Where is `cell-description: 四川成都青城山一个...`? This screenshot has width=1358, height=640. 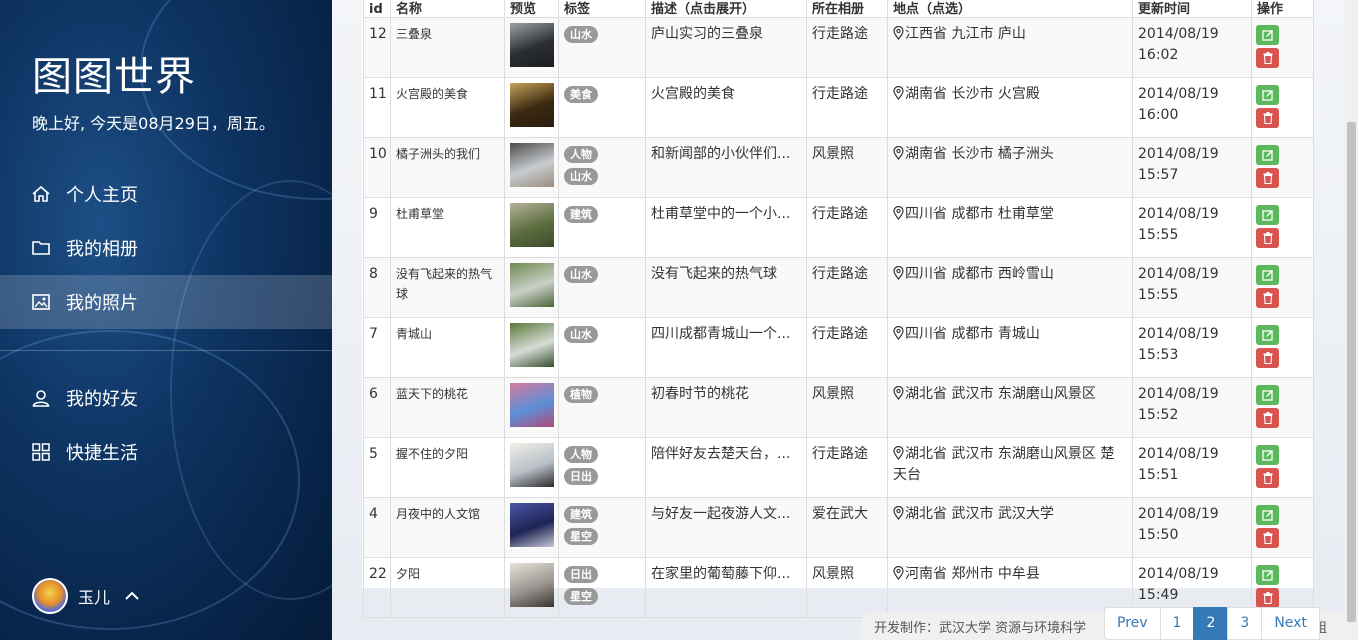 cell-description: 四川成都青城山一个... is located at coordinates (726, 347).